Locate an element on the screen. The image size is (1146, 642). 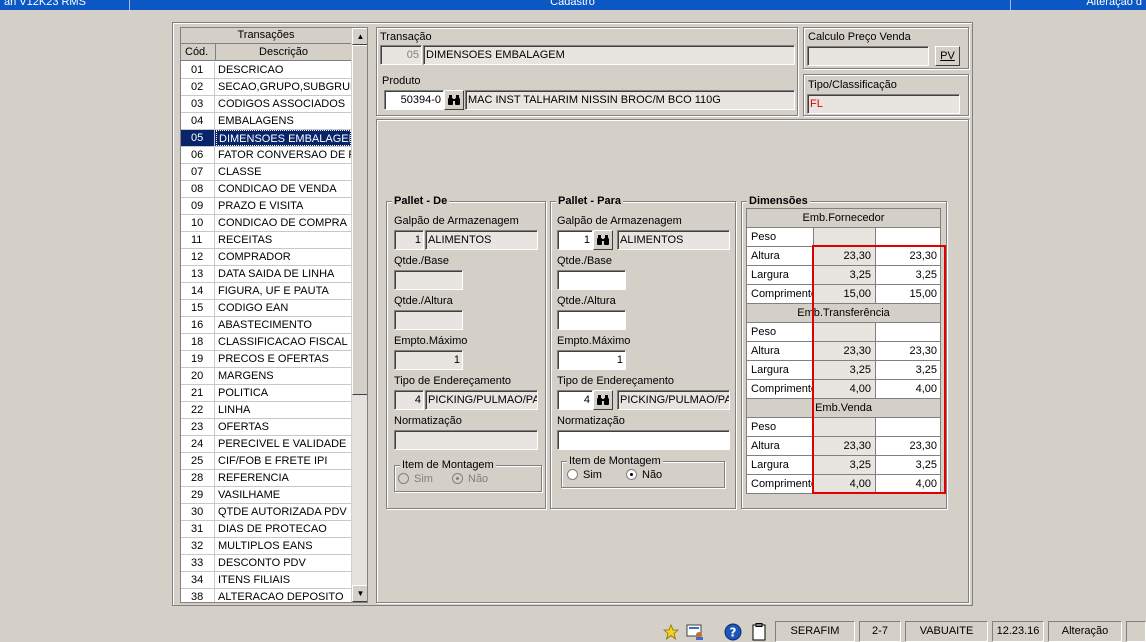
list-item: 08 CONDICAO DE VENDA is located at coordinates (266, 189).